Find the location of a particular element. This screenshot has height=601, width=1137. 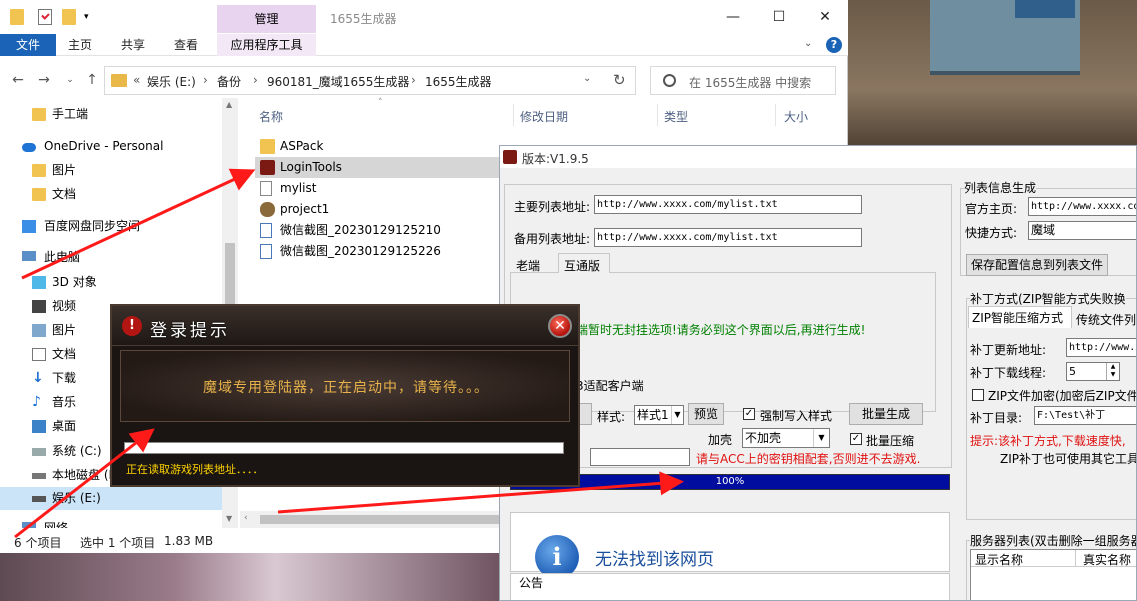

refresh-icon: ↻ is located at coordinates (619, 80).